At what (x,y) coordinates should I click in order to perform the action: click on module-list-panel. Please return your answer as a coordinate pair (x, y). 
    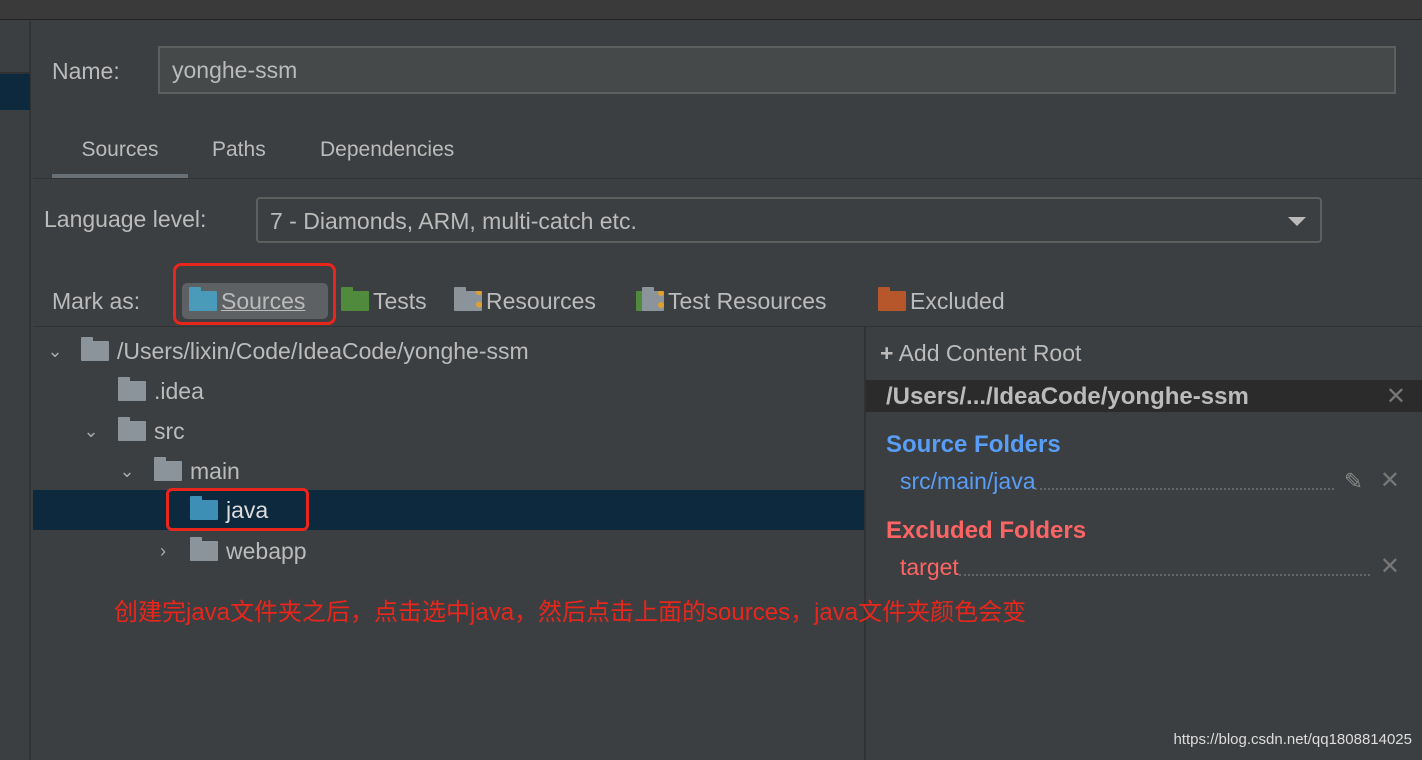
    Looking at the image, I should click on (15, 390).